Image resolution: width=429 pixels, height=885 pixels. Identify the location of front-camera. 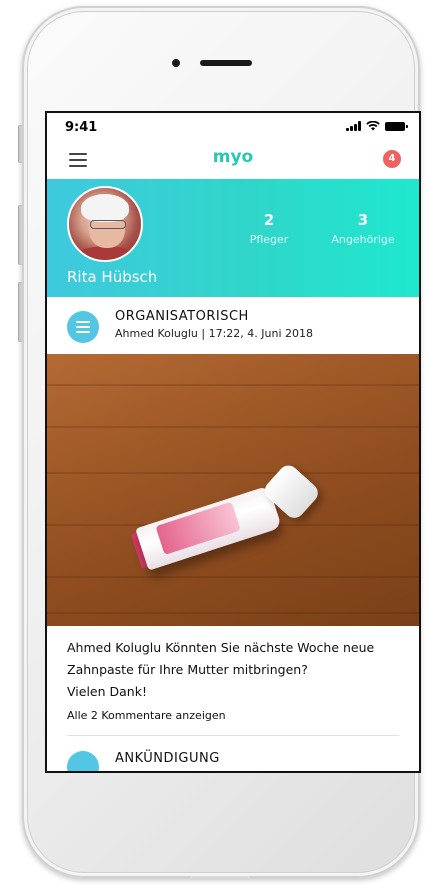
(176, 63).